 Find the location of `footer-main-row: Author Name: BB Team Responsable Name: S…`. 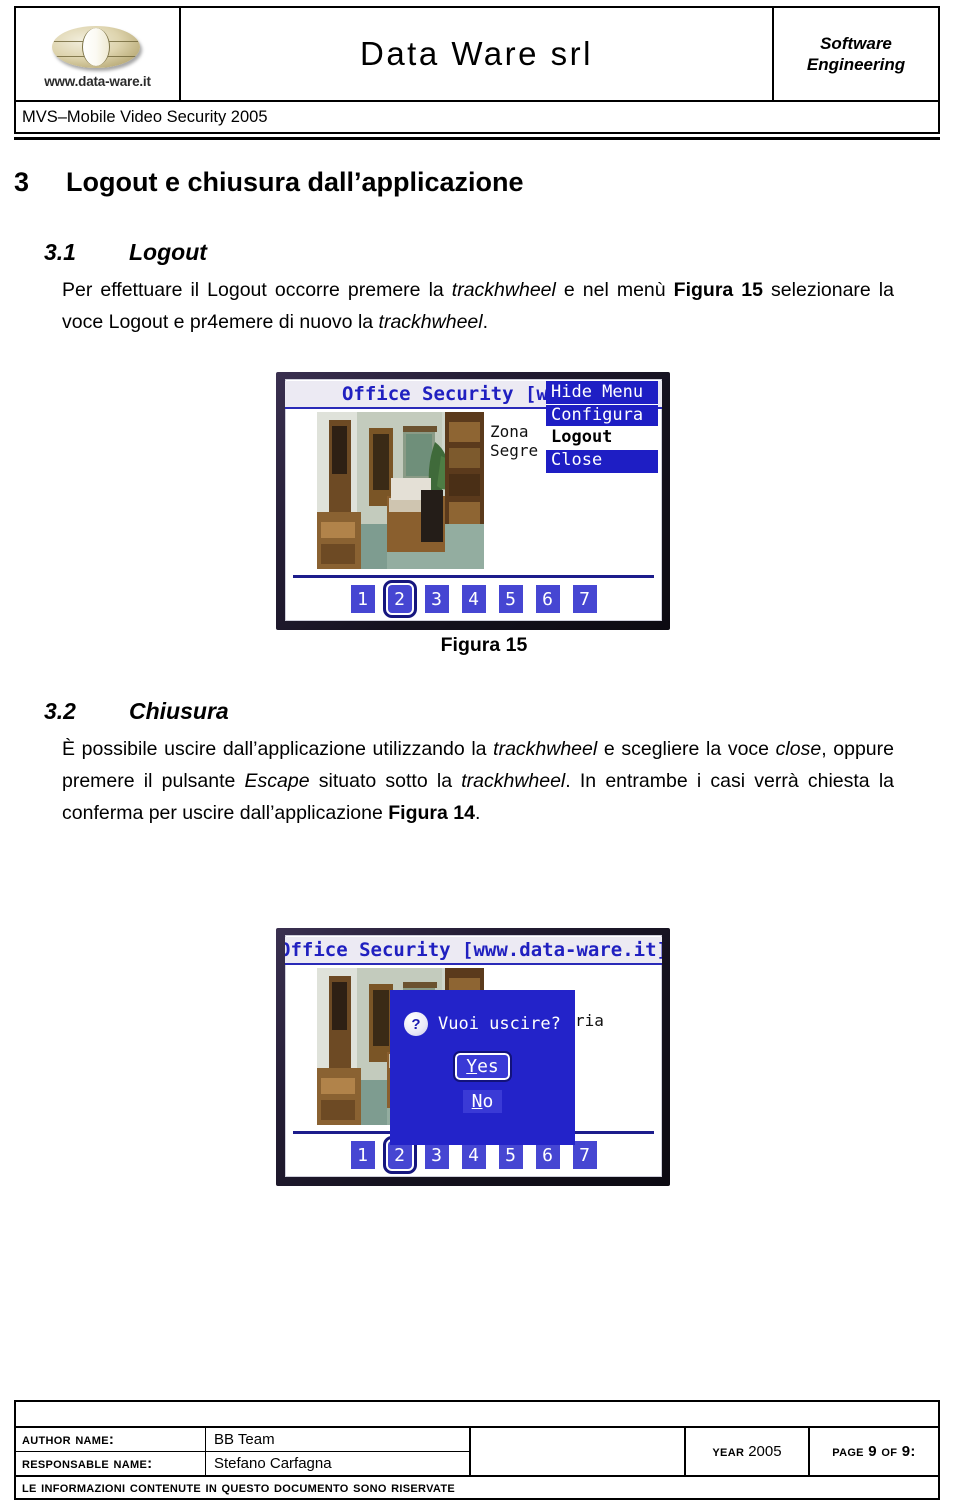

footer-main-row: Author Name: BB Team Responsable Name: S… is located at coordinates (477, 1451).